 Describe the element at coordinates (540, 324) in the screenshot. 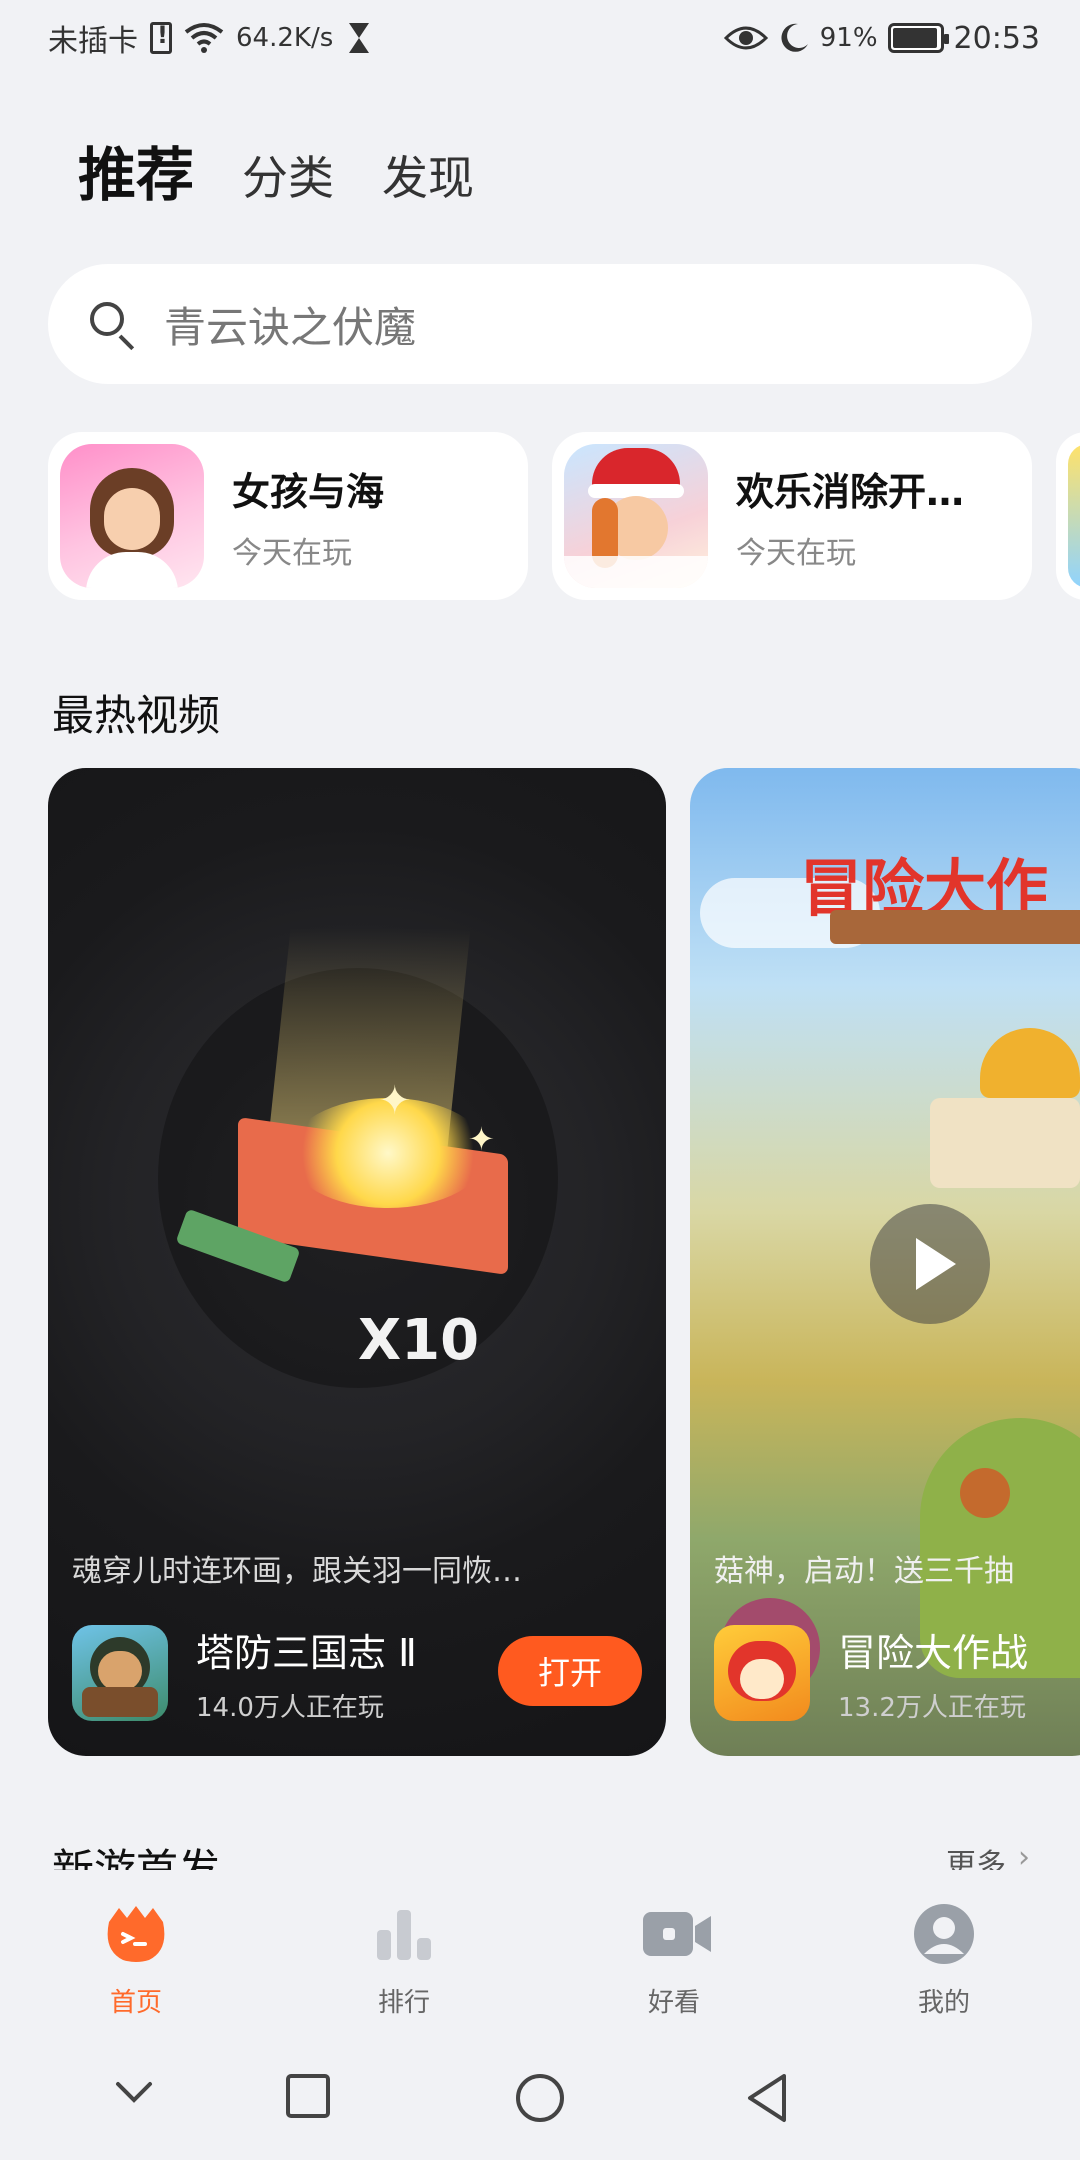

I see `search-bar: 青云诀之伏魔` at that location.